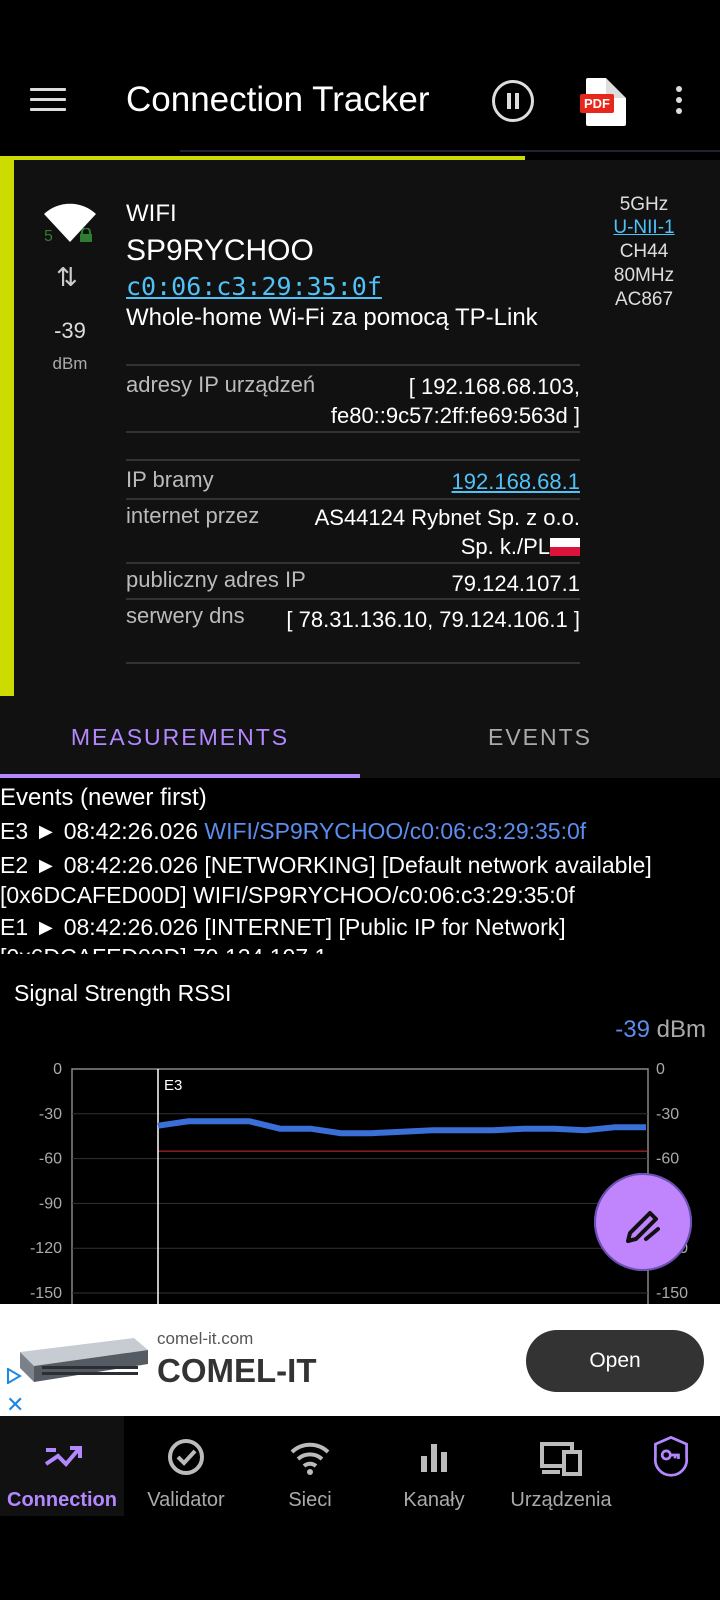 The width and height of the screenshot is (720, 1600). I want to click on check-circle-icon, so click(186, 1457).